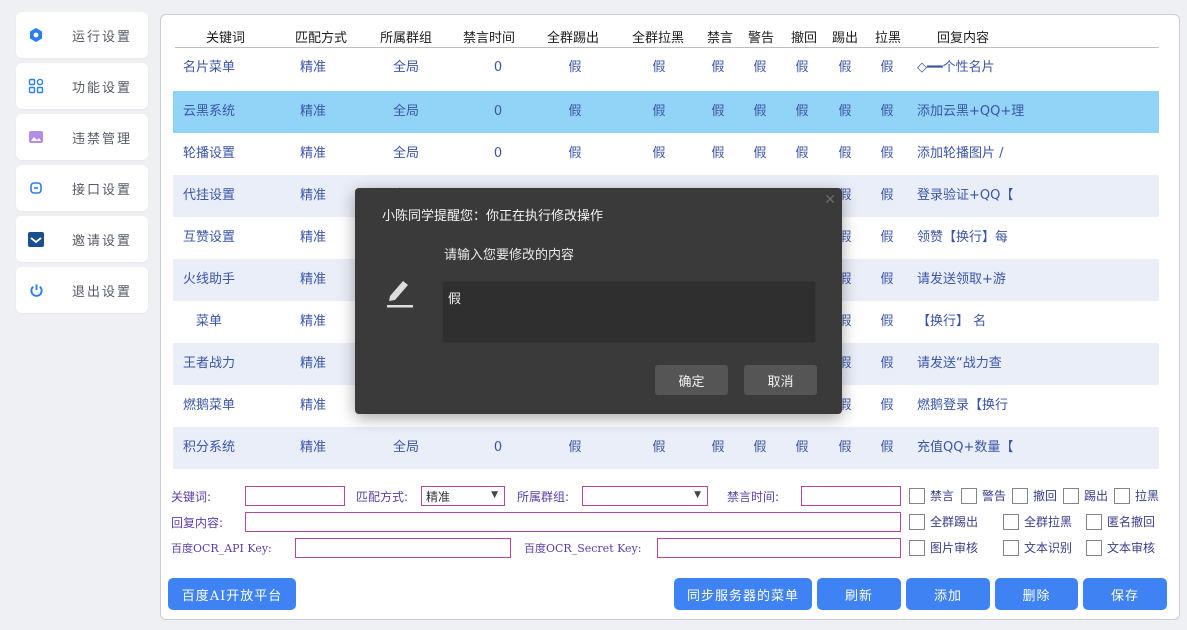 Image resolution: width=1187 pixels, height=630 pixels. Describe the element at coordinates (489, 36) in the screenshot. I see `column-header-mute-time: 禁言时间` at that location.